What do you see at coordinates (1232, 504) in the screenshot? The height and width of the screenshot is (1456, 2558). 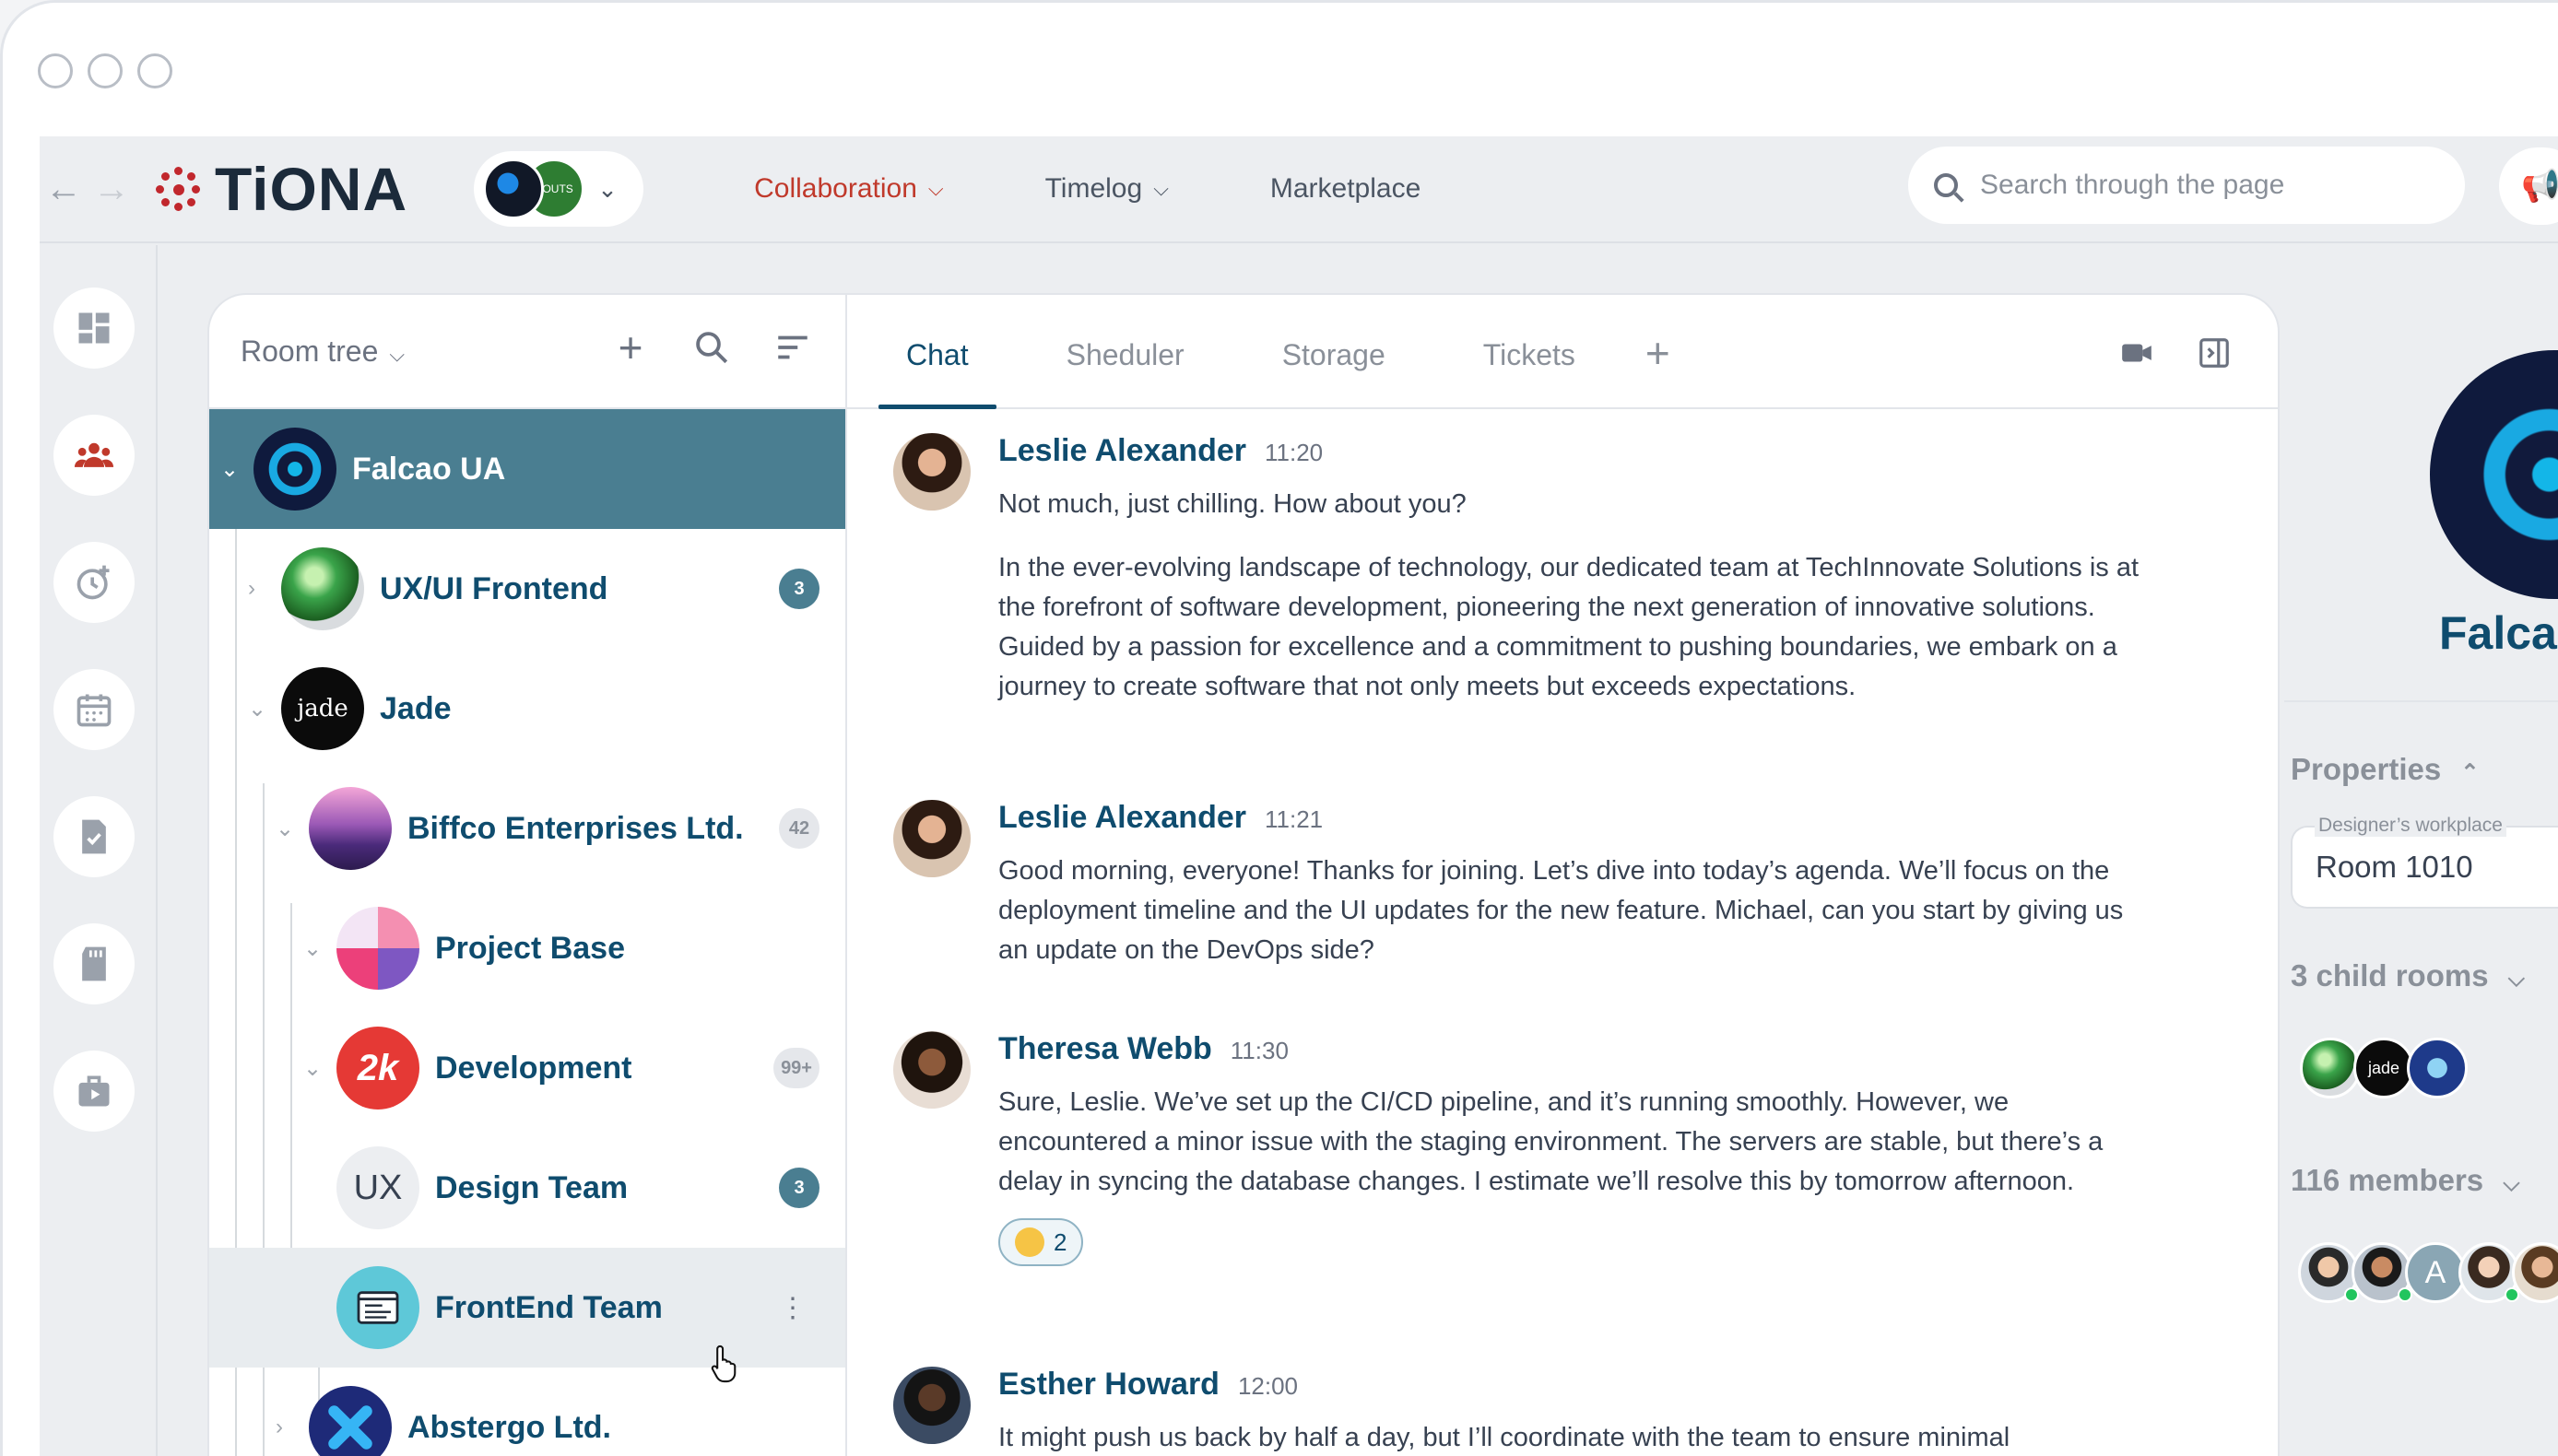 I see `message-text: Not much, just chilling. How about you?` at bounding box center [1232, 504].